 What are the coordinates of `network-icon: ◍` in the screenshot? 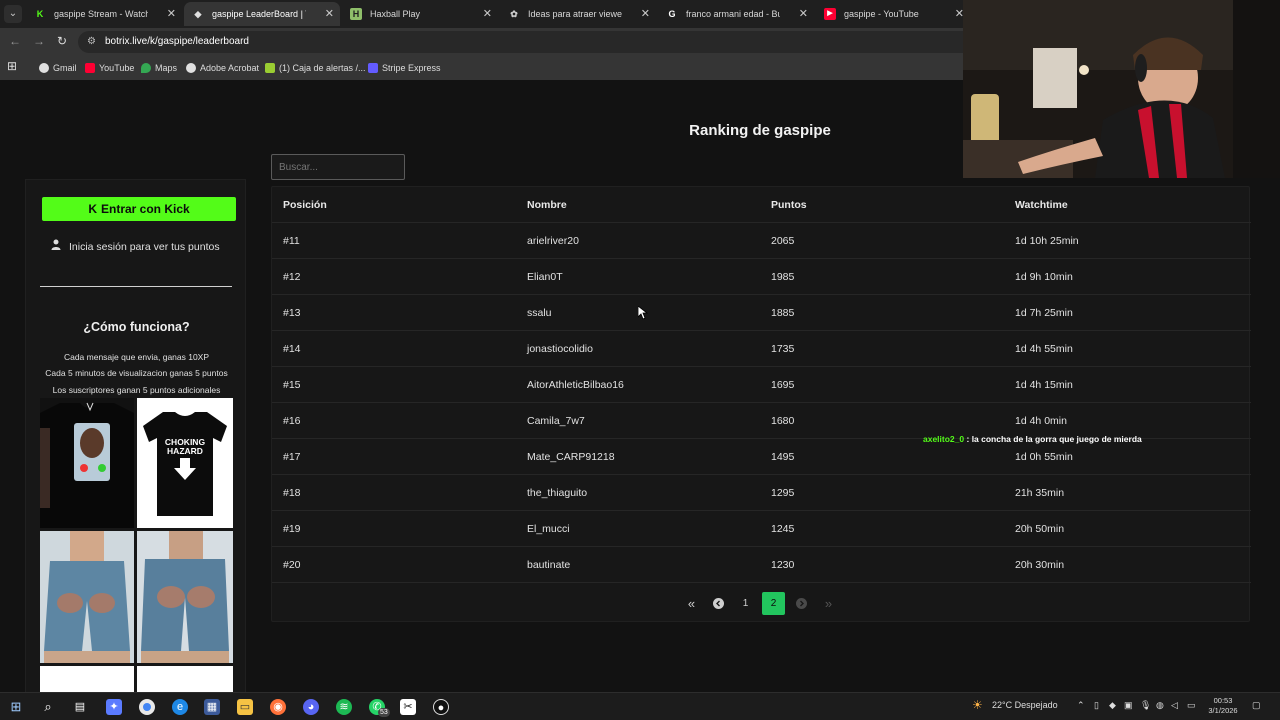 It's located at (1160, 705).